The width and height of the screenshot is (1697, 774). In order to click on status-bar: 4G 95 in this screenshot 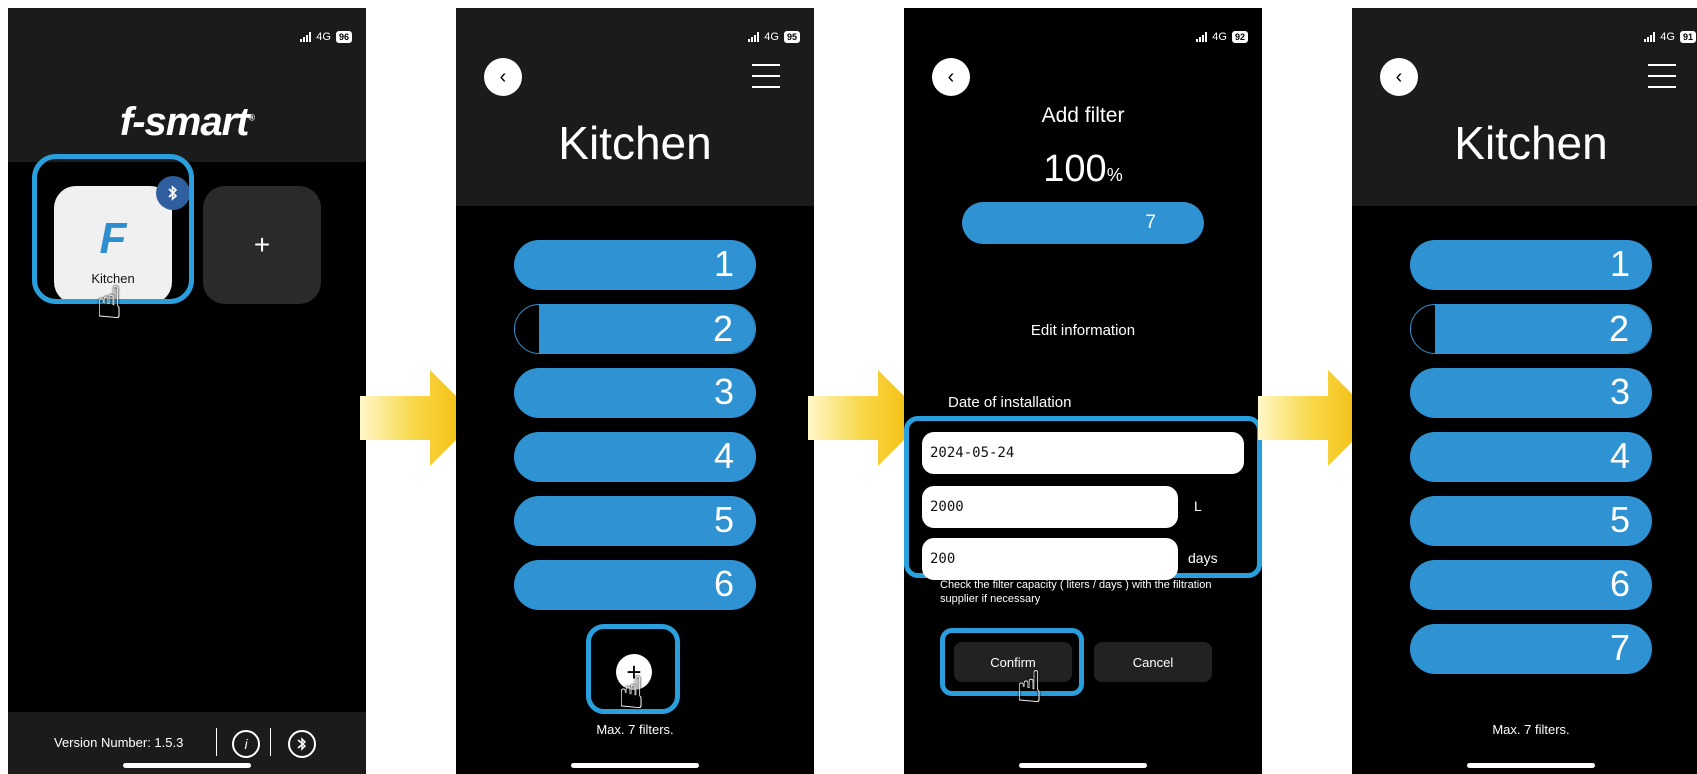, I will do `click(774, 37)`.